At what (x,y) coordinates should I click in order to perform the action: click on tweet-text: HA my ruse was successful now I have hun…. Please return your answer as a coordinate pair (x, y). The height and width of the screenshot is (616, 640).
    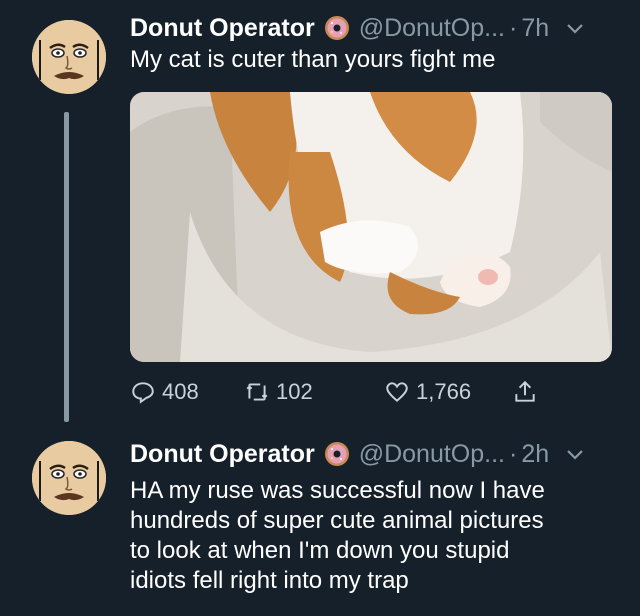
    Looking at the image, I should click on (337, 536).